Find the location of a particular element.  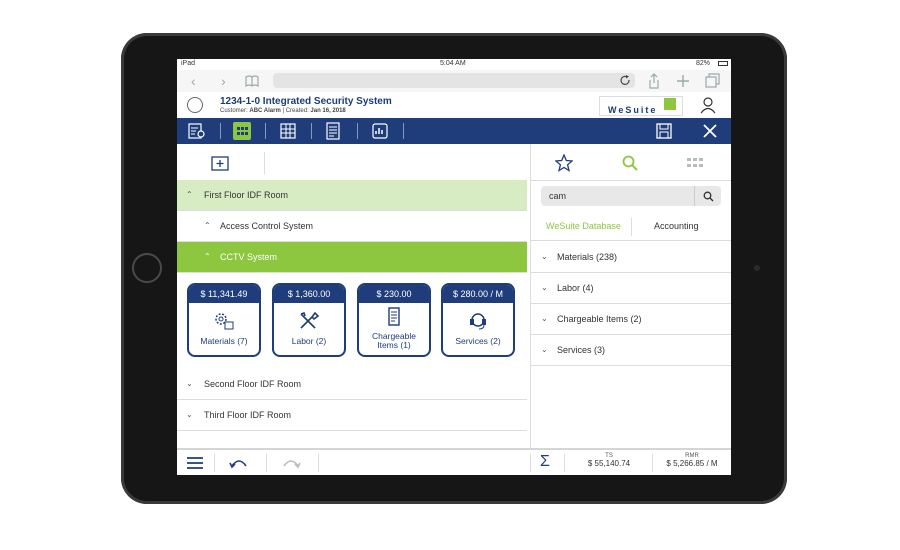

card-label: Items (1) is located at coordinates (394, 345).